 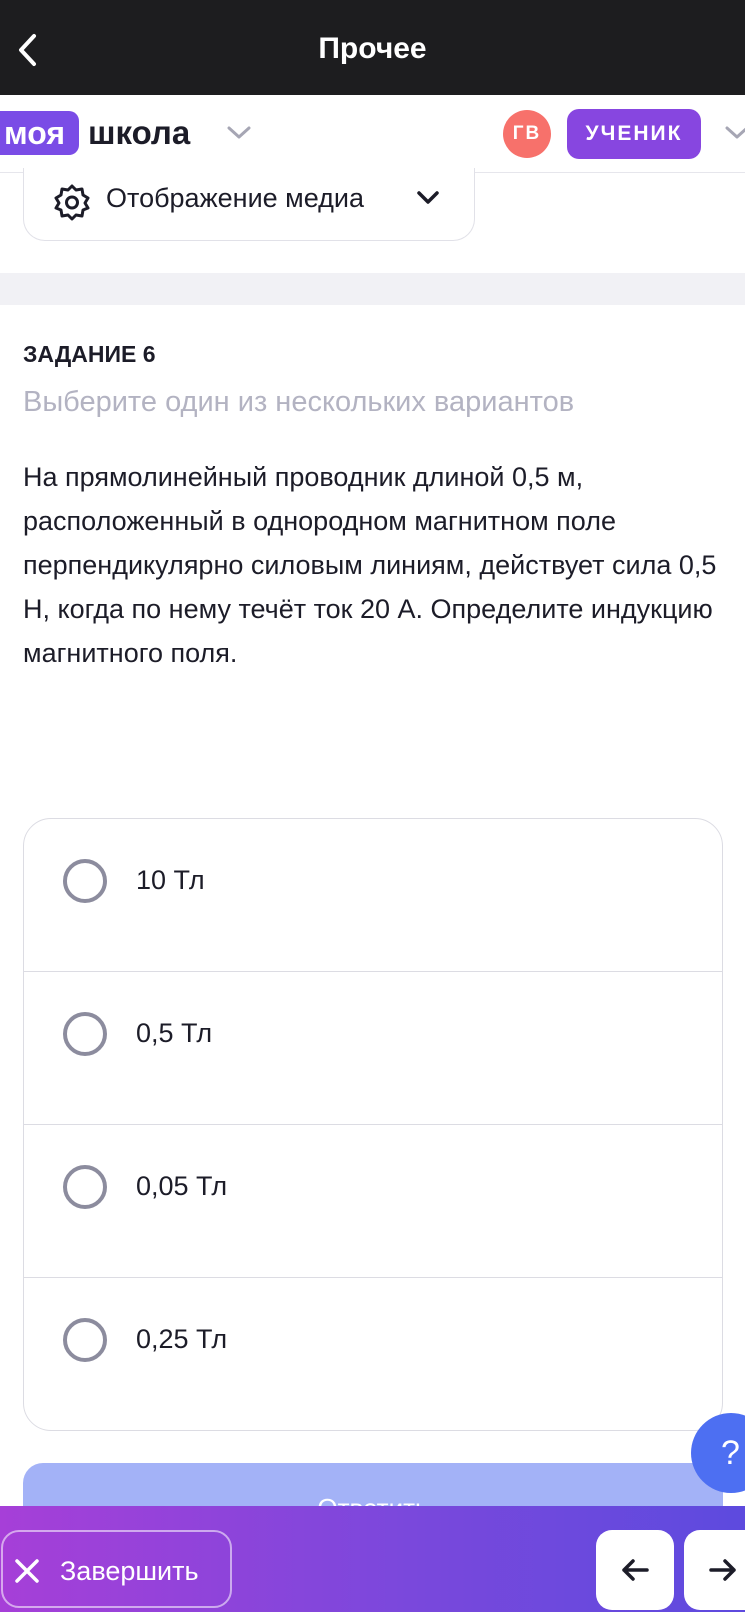 I want to click on logo-moya: моя, so click(x=40, y=133).